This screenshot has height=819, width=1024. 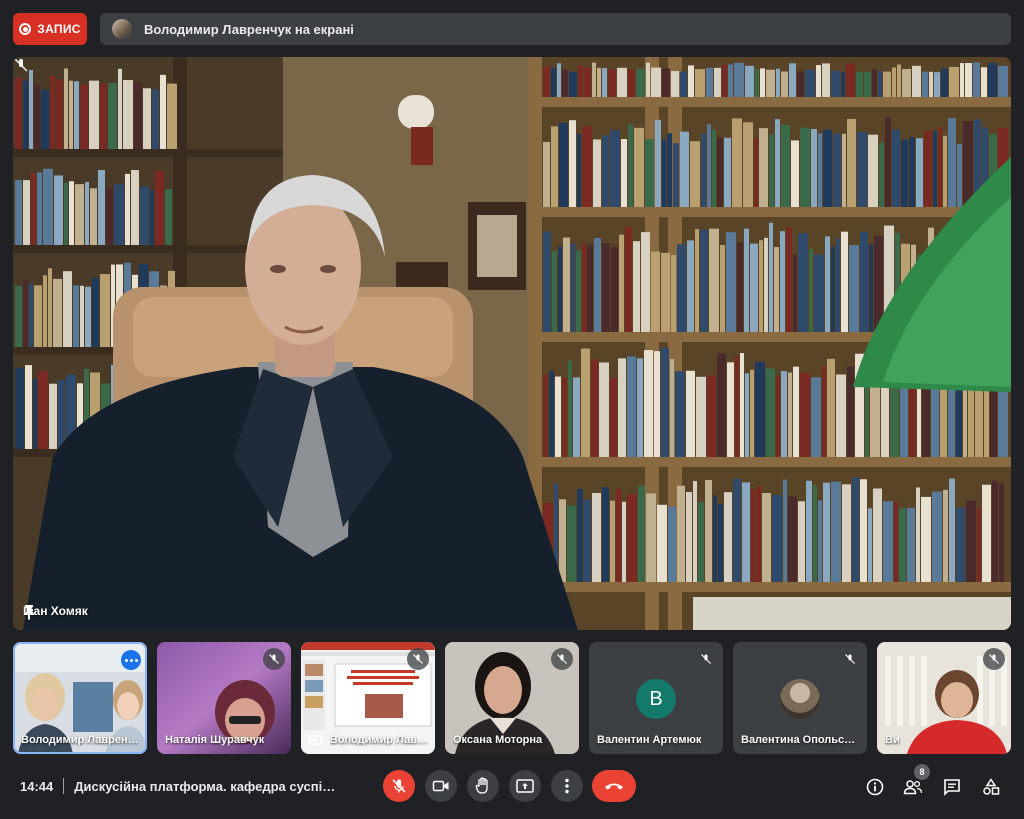 I want to click on camera-icon, so click(x=440, y=786).